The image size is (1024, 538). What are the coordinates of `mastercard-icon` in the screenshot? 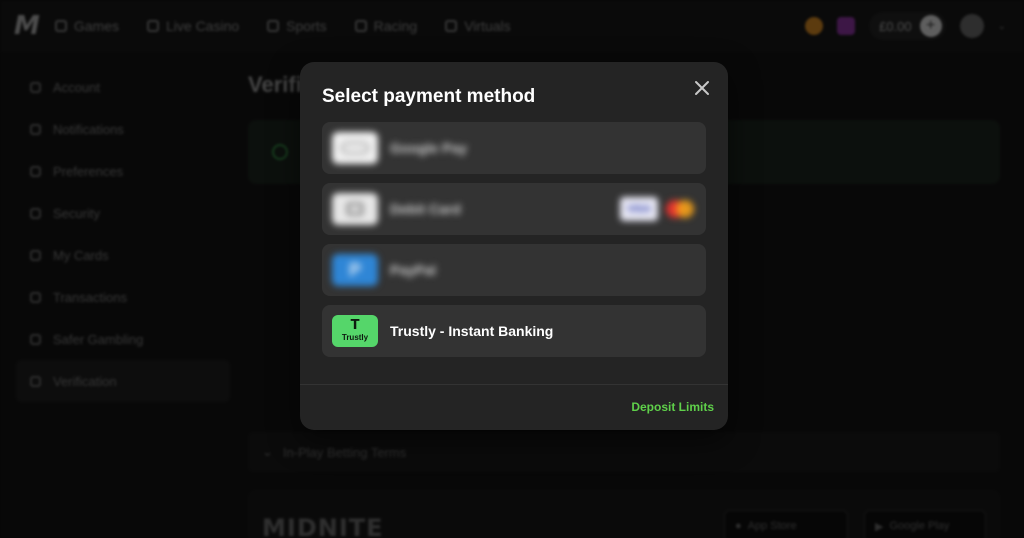 It's located at (680, 209).